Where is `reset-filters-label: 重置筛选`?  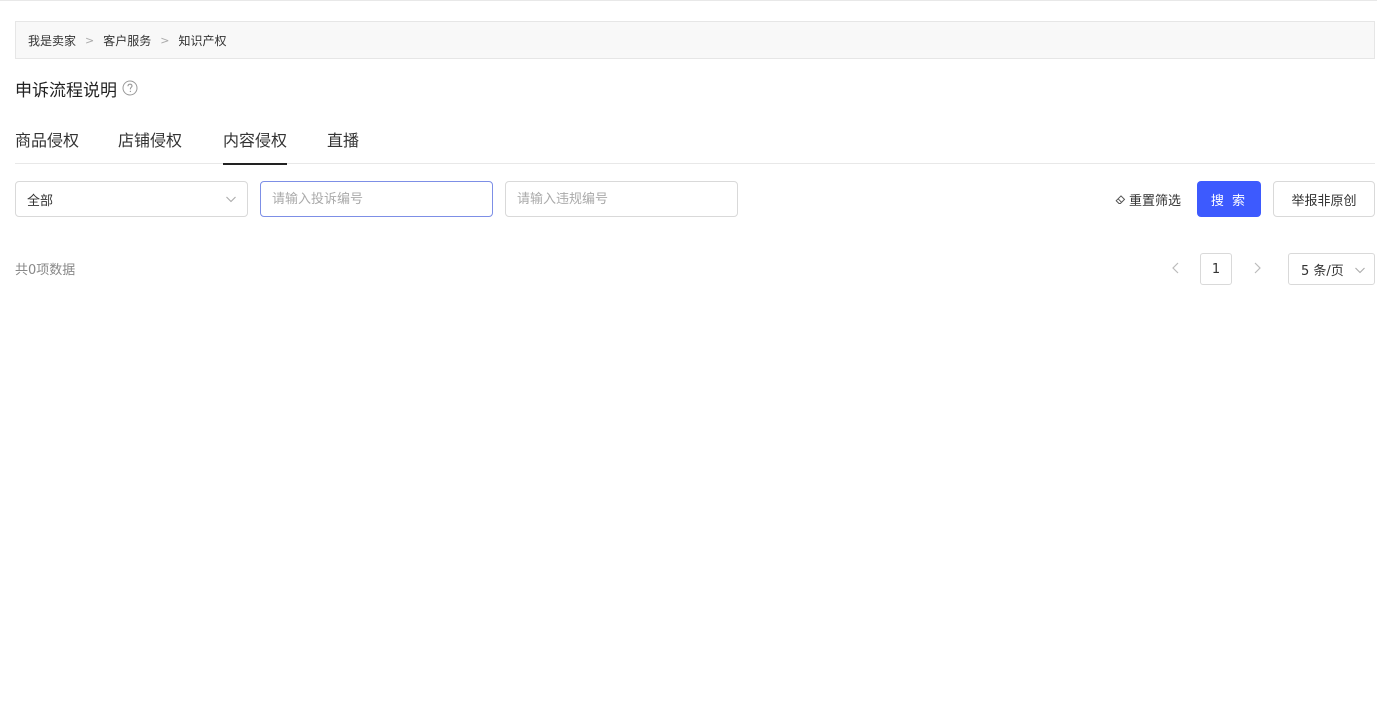 reset-filters-label: 重置筛选 is located at coordinates (1155, 201).